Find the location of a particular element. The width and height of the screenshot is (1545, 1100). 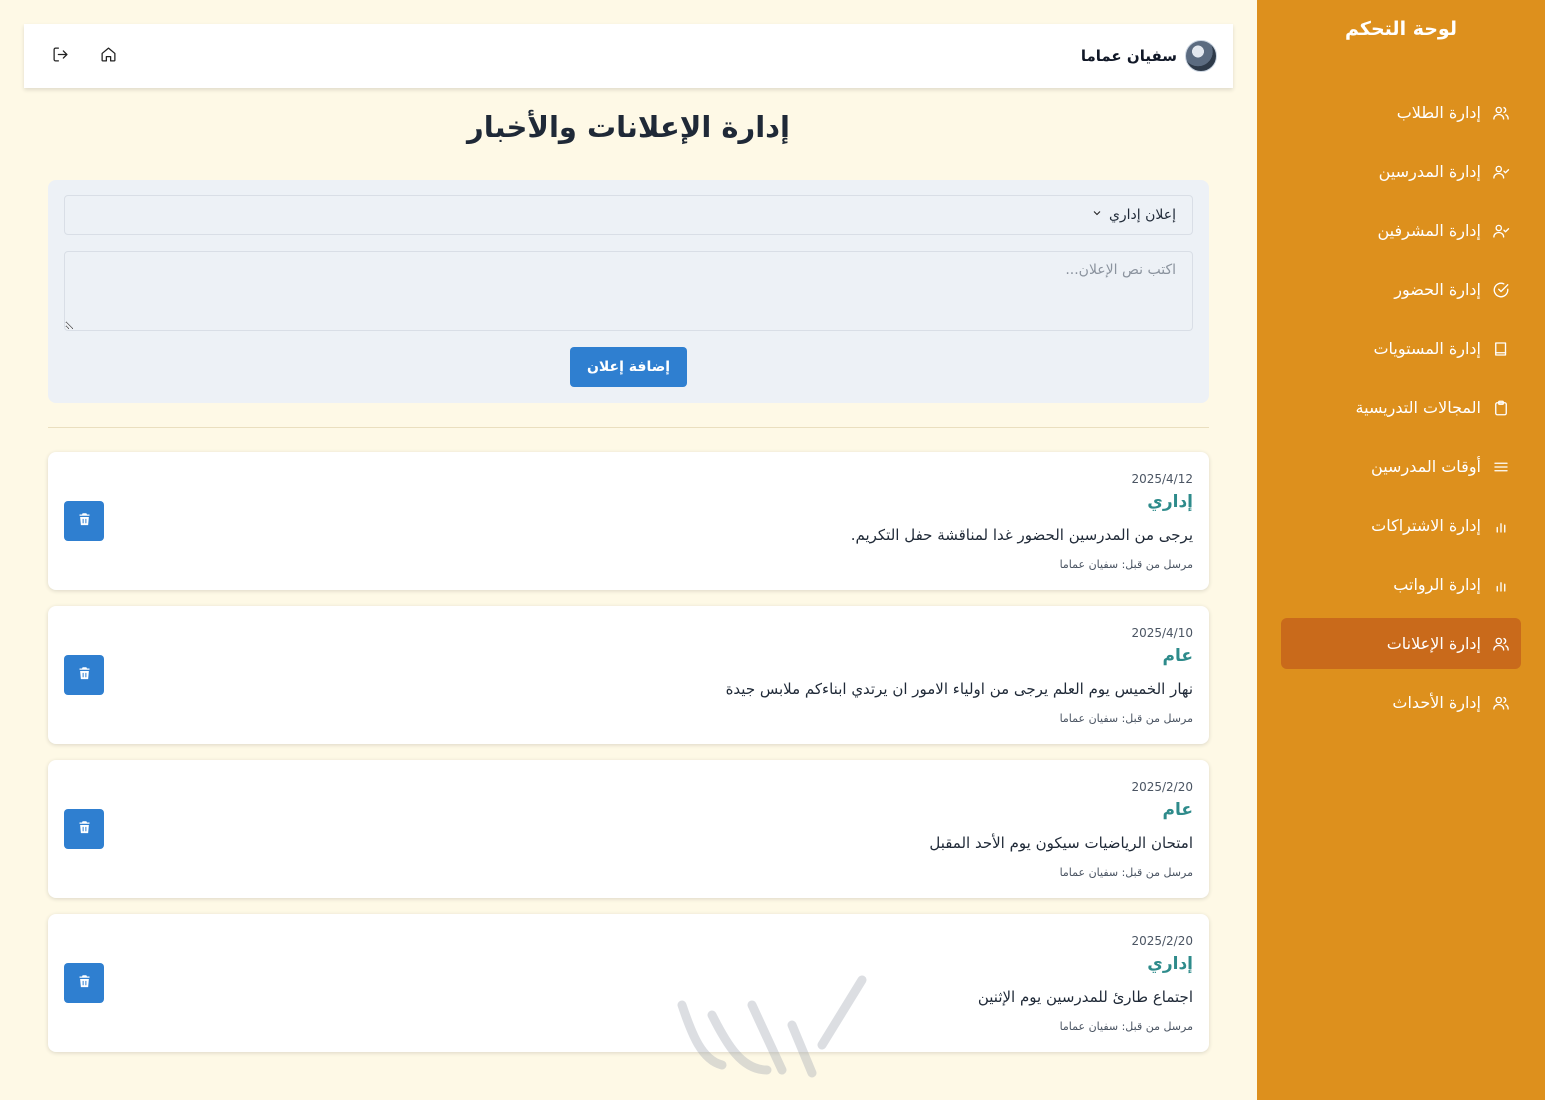

sidebar-item-label: إدارة الحضور is located at coordinates (1437, 289).